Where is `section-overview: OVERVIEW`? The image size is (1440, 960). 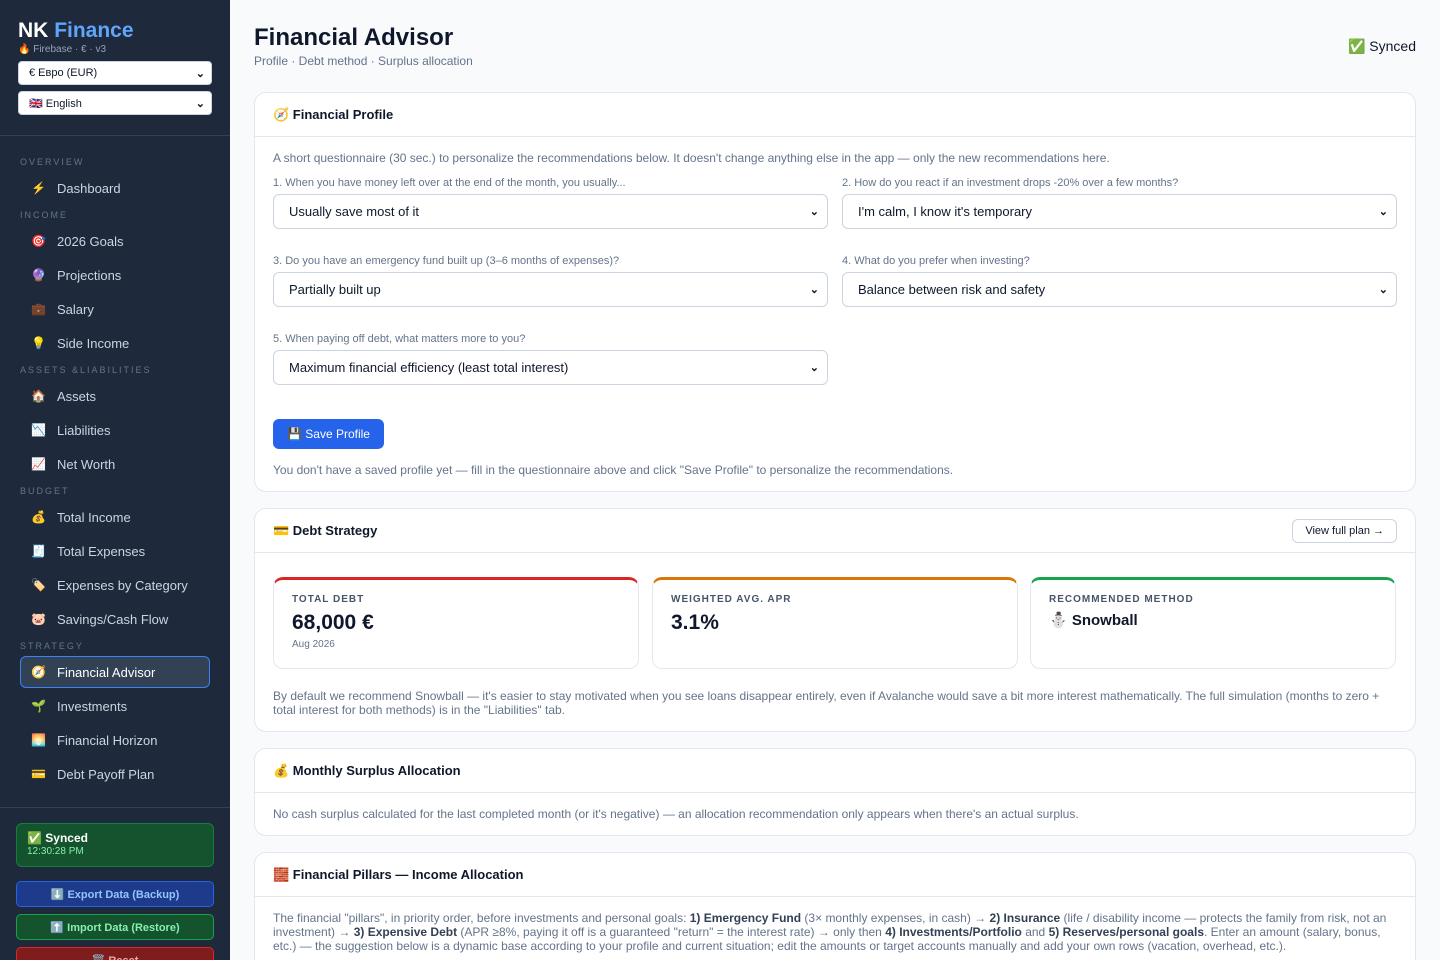 section-overview: OVERVIEW is located at coordinates (52, 162).